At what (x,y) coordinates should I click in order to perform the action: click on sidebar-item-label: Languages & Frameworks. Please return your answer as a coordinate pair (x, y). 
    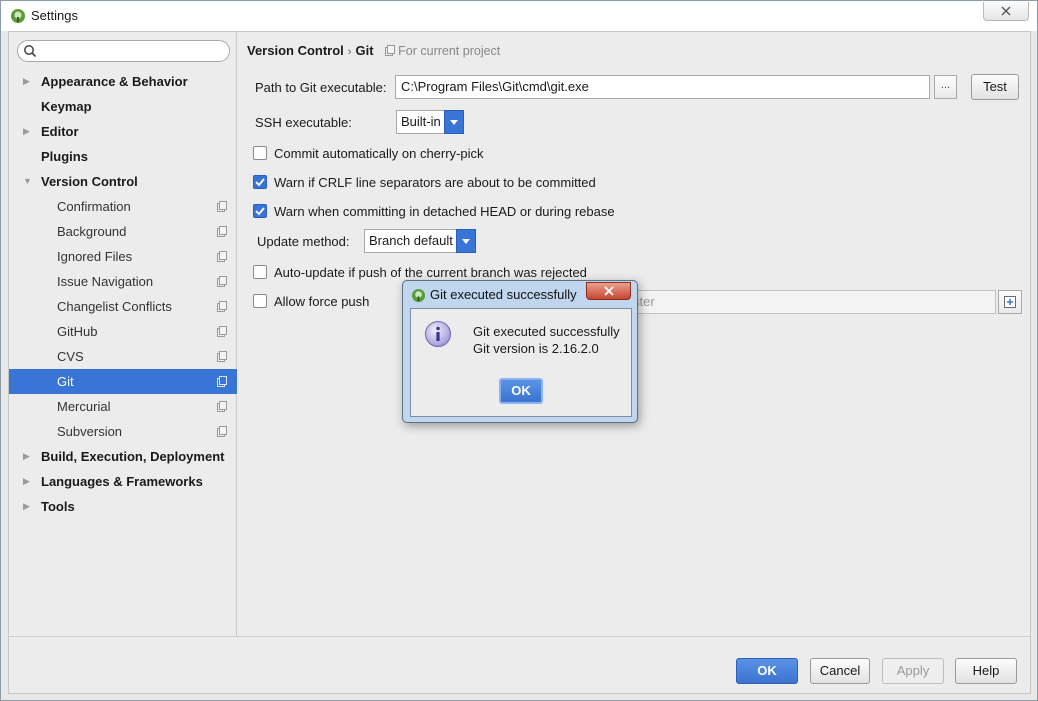
    Looking at the image, I should click on (122, 481).